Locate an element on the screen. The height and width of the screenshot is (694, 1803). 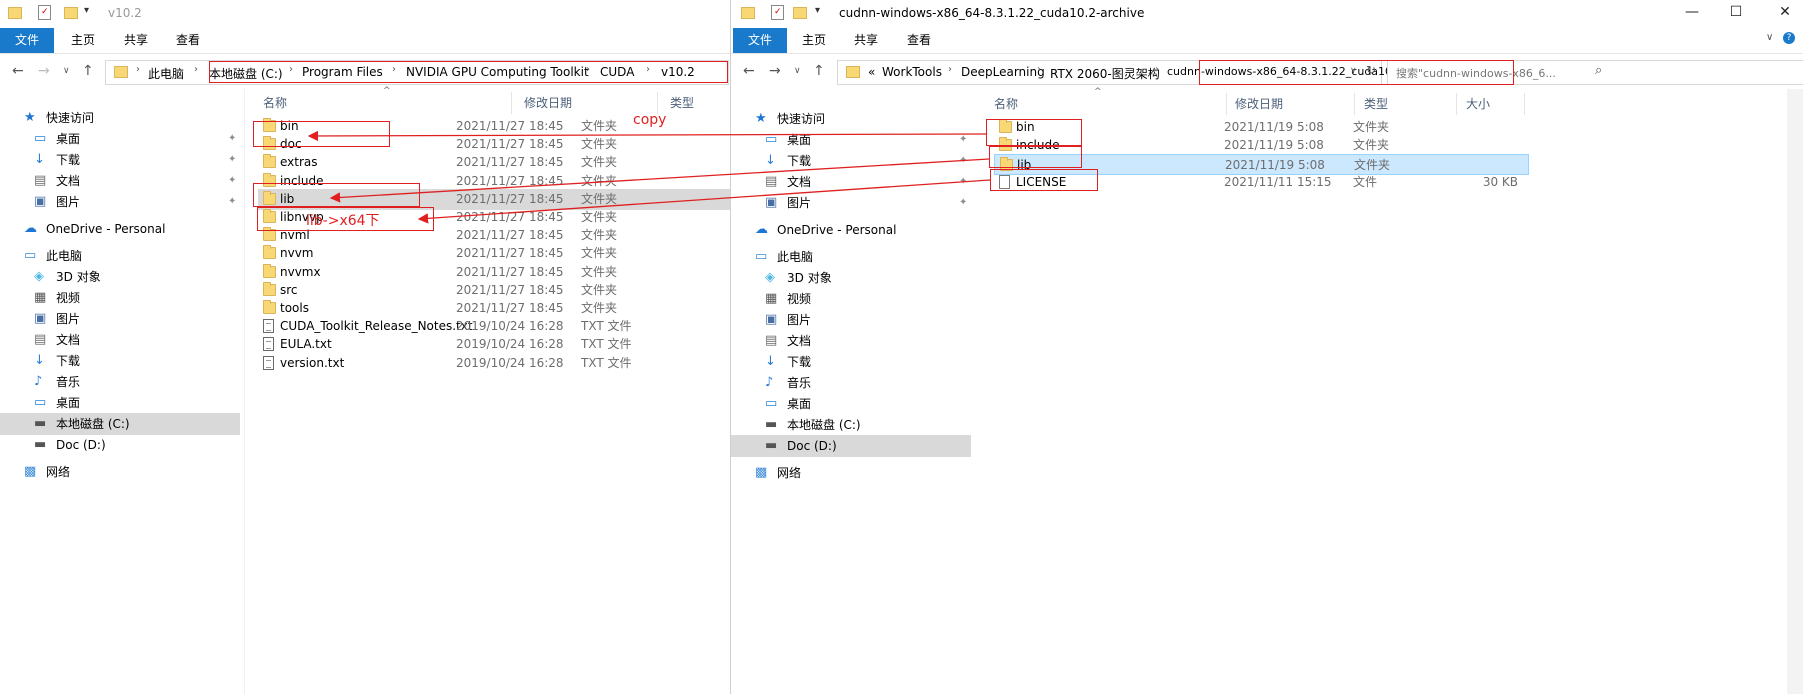
annotation-arrows is located at coordinates (649, 177).